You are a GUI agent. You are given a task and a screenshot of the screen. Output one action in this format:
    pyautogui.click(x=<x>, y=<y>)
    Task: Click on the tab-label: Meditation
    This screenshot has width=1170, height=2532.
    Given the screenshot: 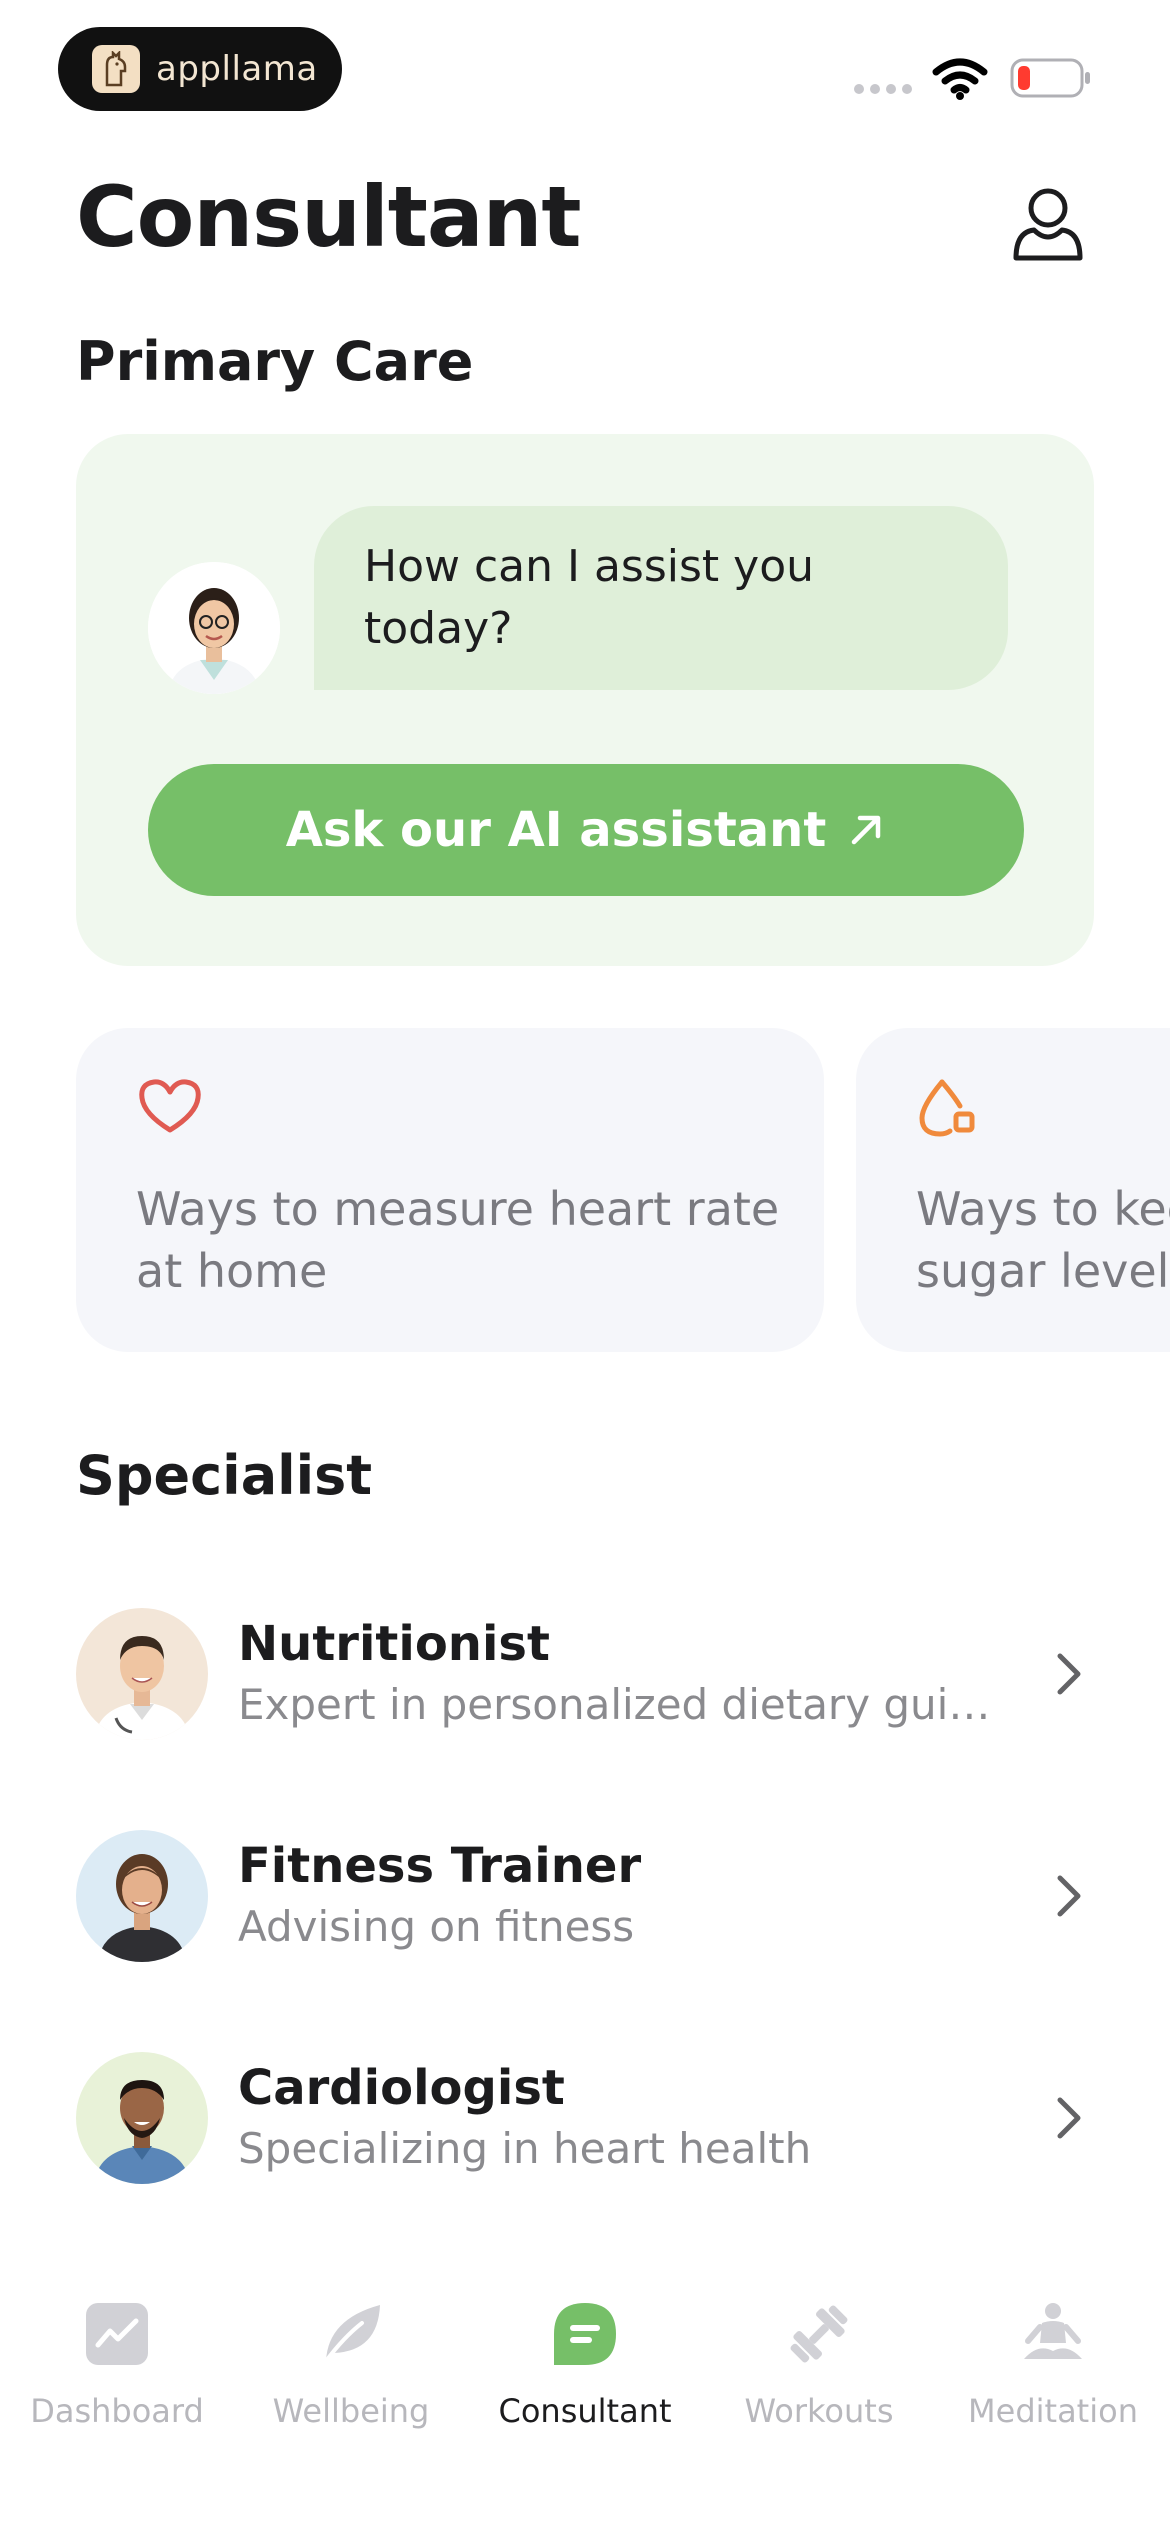 What is the action you would take?
    pyautogui.click(x=1053, y=2411)
    